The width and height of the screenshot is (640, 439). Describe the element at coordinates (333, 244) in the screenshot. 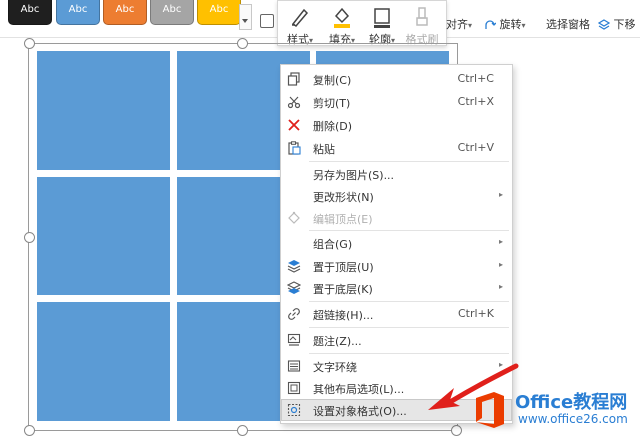

I see `menu-item-label: 组合(G)` at that location.